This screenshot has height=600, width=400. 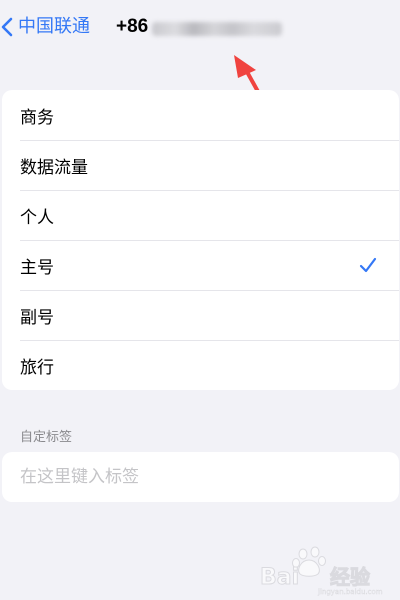 What do you see at coordinates (321, 571) in the screenshot?
I see `baidu-jingyan-watermark: Bai 经验 jingyan.baidu.com` at bounding box center [321, 571].